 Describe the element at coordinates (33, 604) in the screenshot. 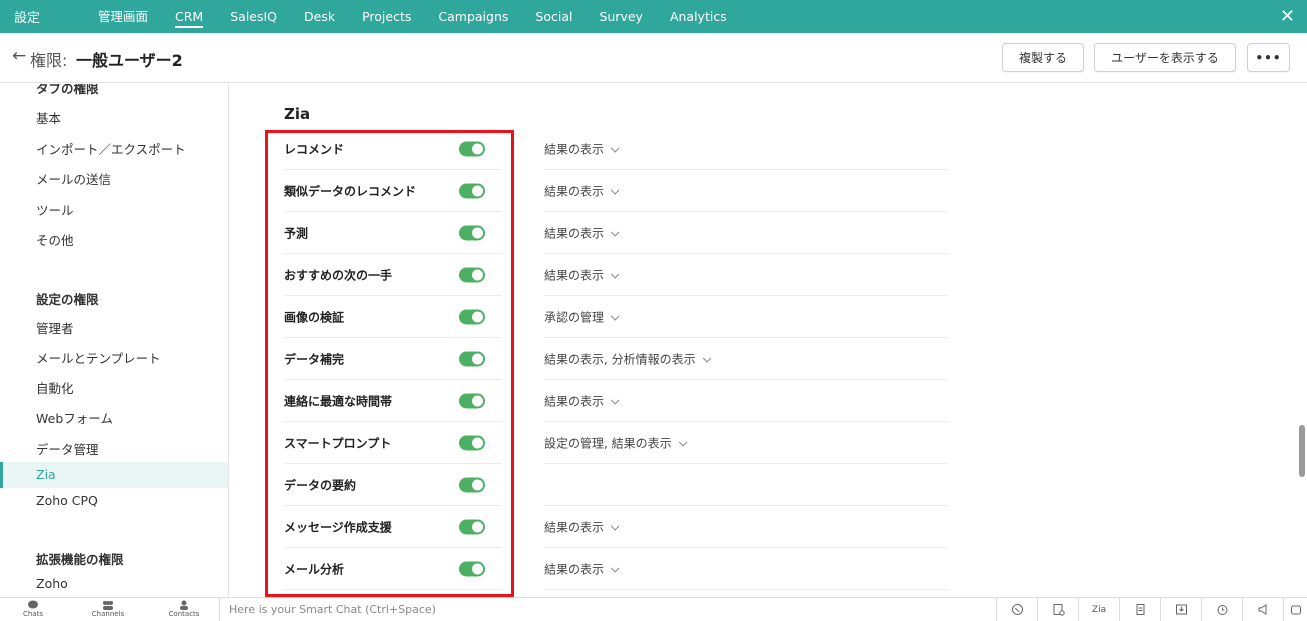

I see `chat-bubble-icon` at that location.